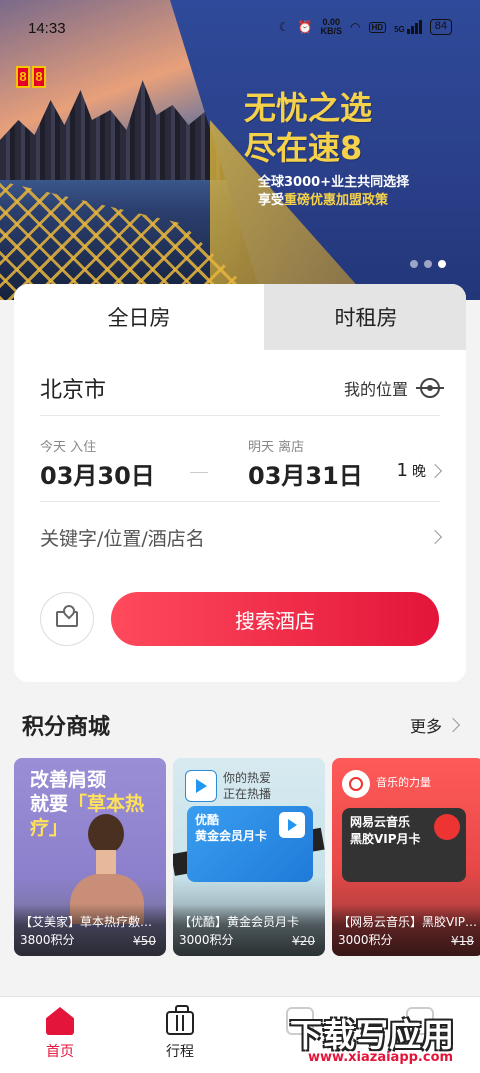 This screenshot has width=480, height=1073. I want to click on map-pin-icon, so click(67, 619).